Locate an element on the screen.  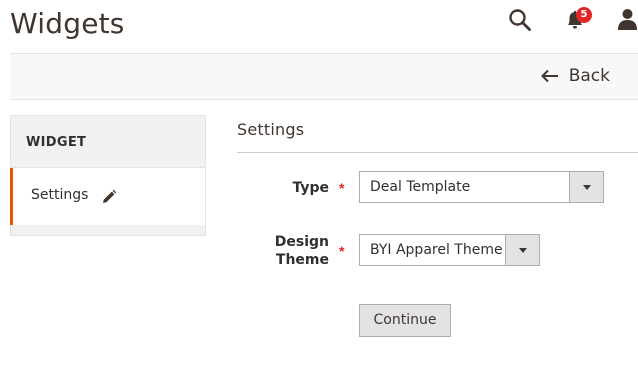
design-theme-select: BYI Apparel Theme is located at coordinates (449, 250).